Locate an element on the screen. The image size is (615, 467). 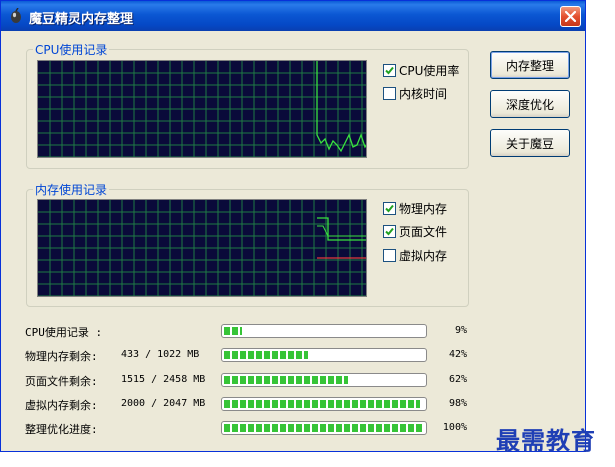
watermark-text: 最需教育 is located at coordinates (546, 440).